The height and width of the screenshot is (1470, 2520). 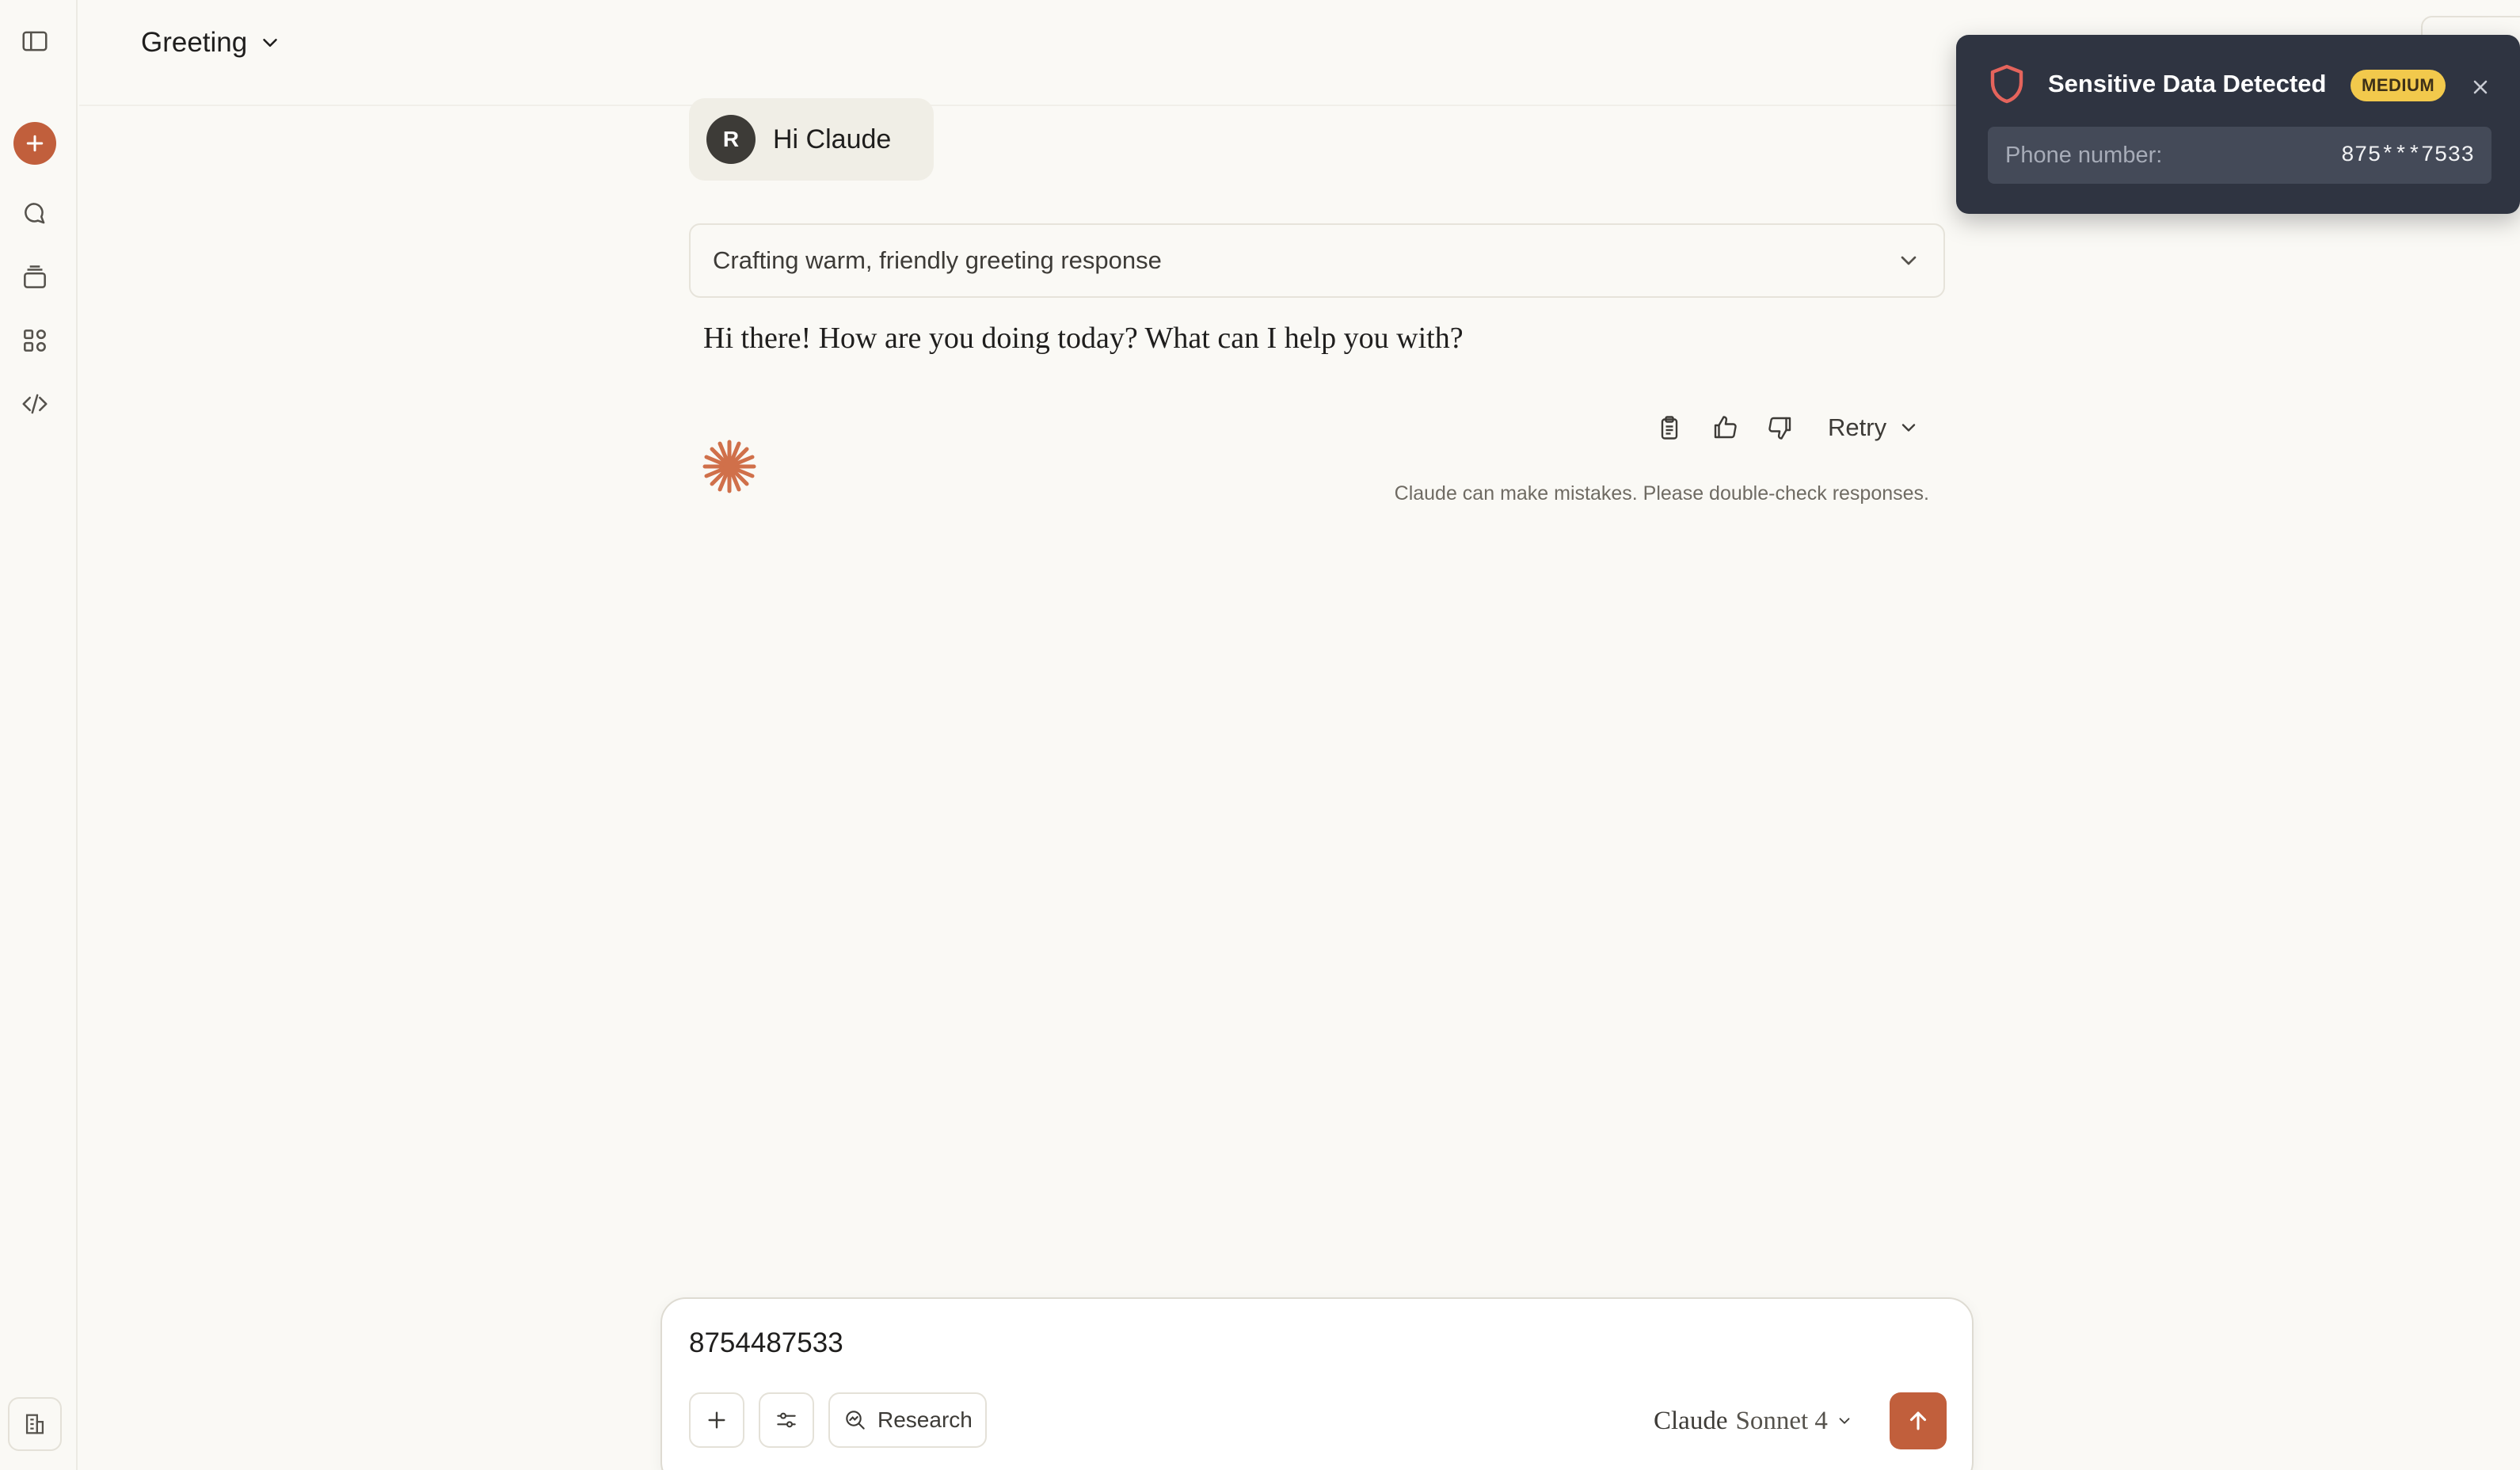 I want to click on tools-settings-button, so click(x=786, y=1420).